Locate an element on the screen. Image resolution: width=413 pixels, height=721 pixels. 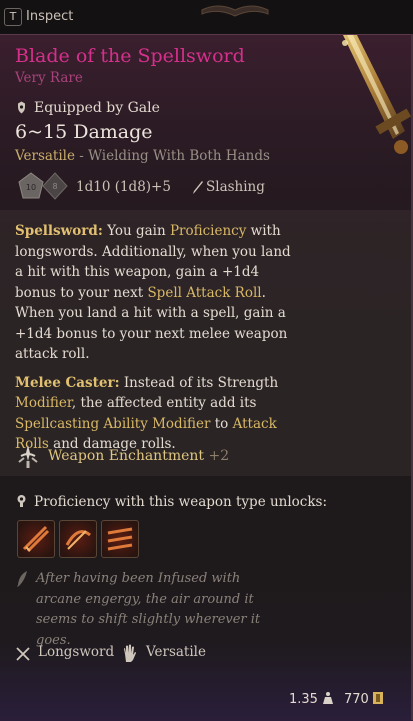
svg-text: 10 is located at coordinates (31, 187).